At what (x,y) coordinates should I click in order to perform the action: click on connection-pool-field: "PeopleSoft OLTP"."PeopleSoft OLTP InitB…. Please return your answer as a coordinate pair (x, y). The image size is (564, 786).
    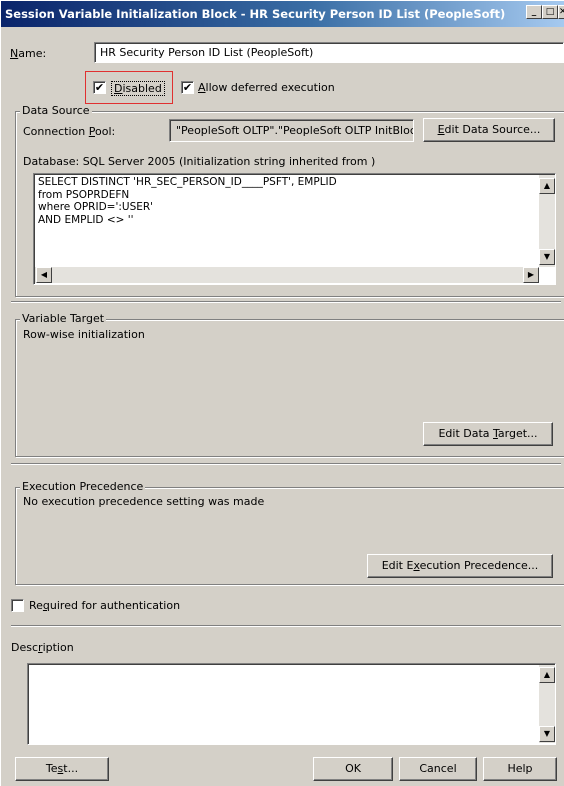
    Looking at the image, I should click on (291, 130).